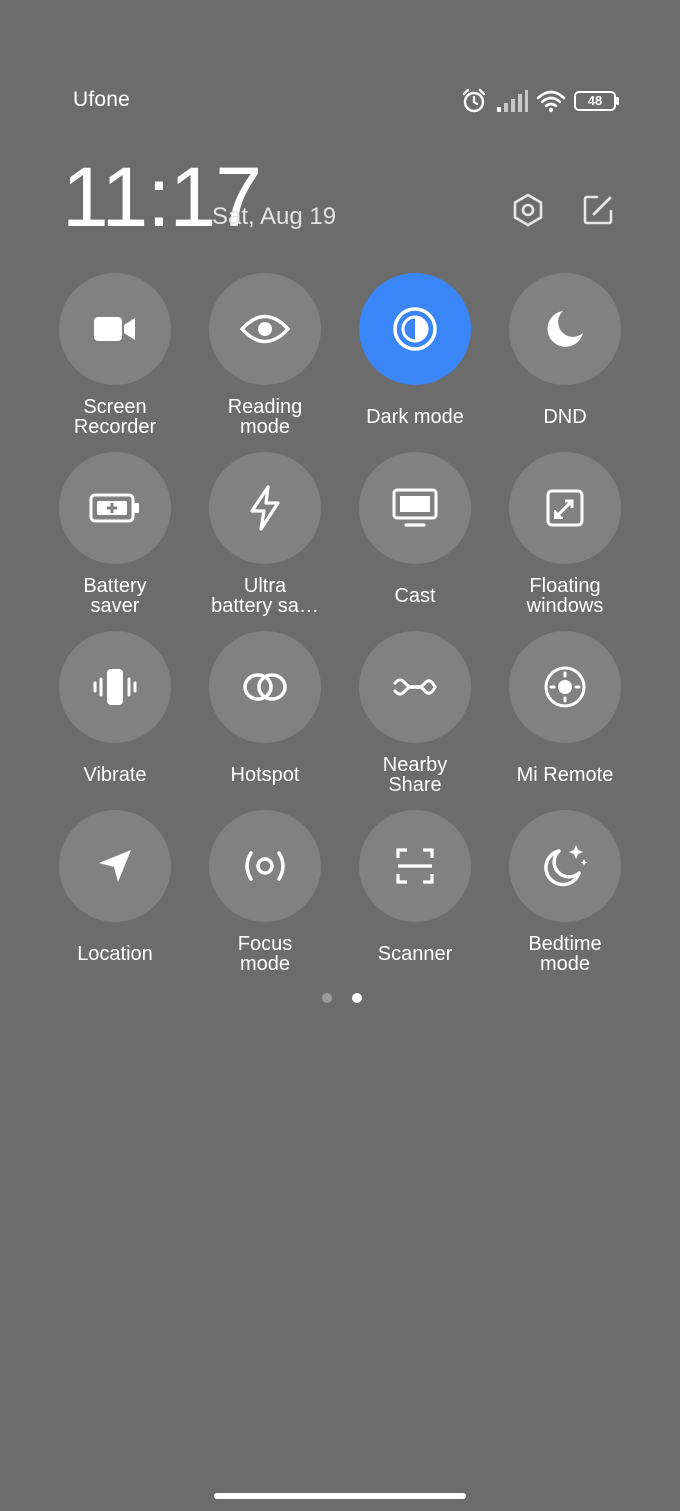 The image size is (680, 1511). I want to click on contrast-icon, so click(415, 329).